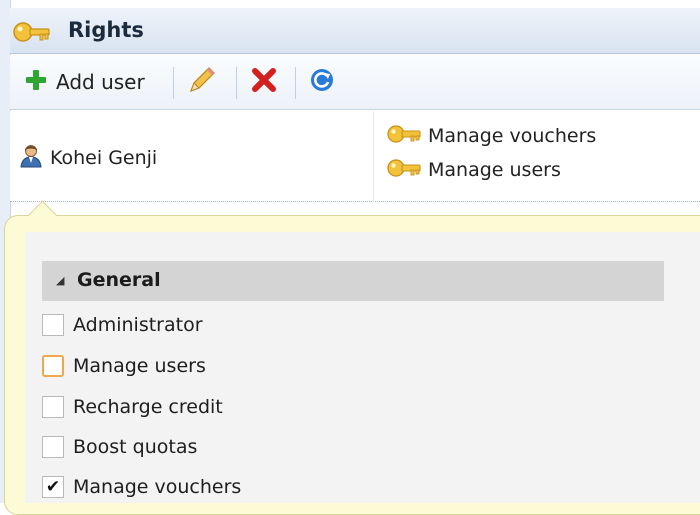  What do you see at coordinates (53, 407) in the screenshot?
I see `checkbox-recharge-credit` at bounding box center [53, 407].